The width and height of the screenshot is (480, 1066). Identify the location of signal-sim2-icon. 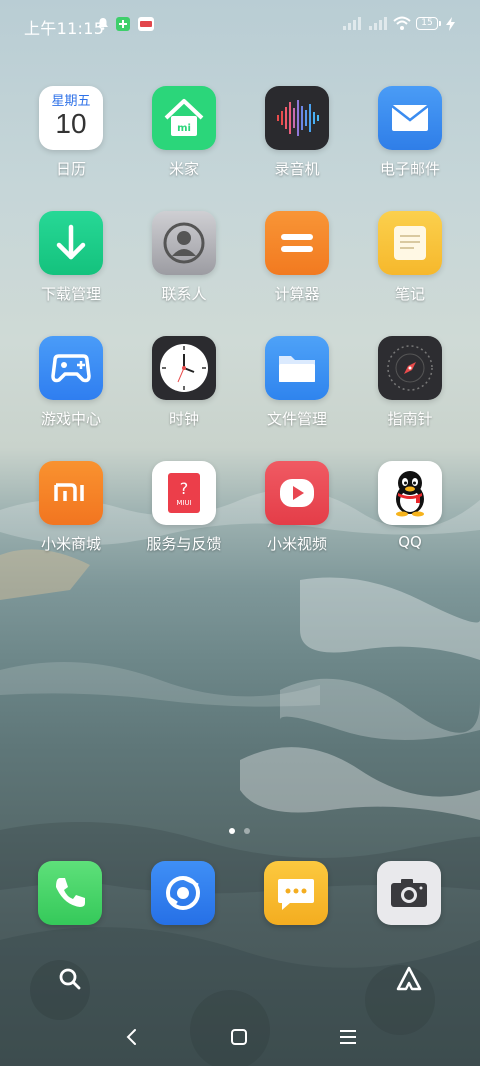
(378, 23).